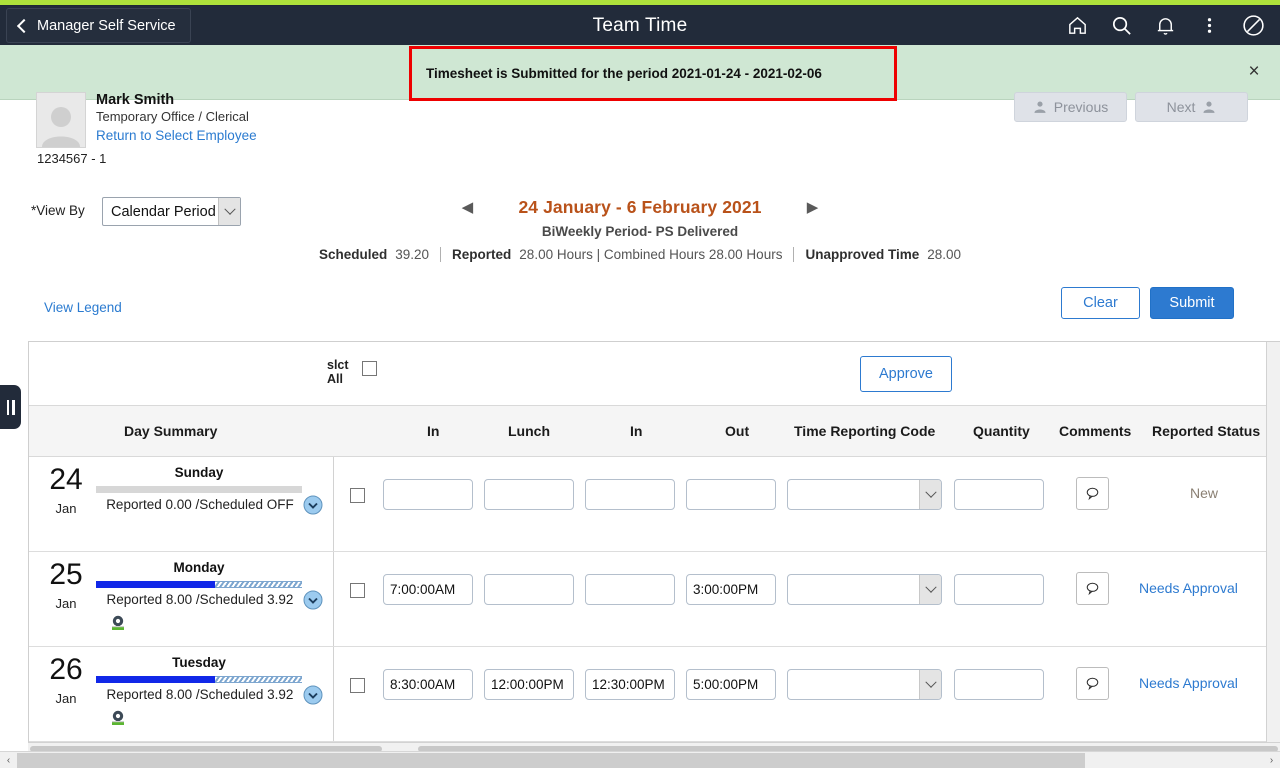  What do you see at coordinates (352, 372) in the screenshot?
I see `select-all-control: slct All` at bounding box center [352, 372].